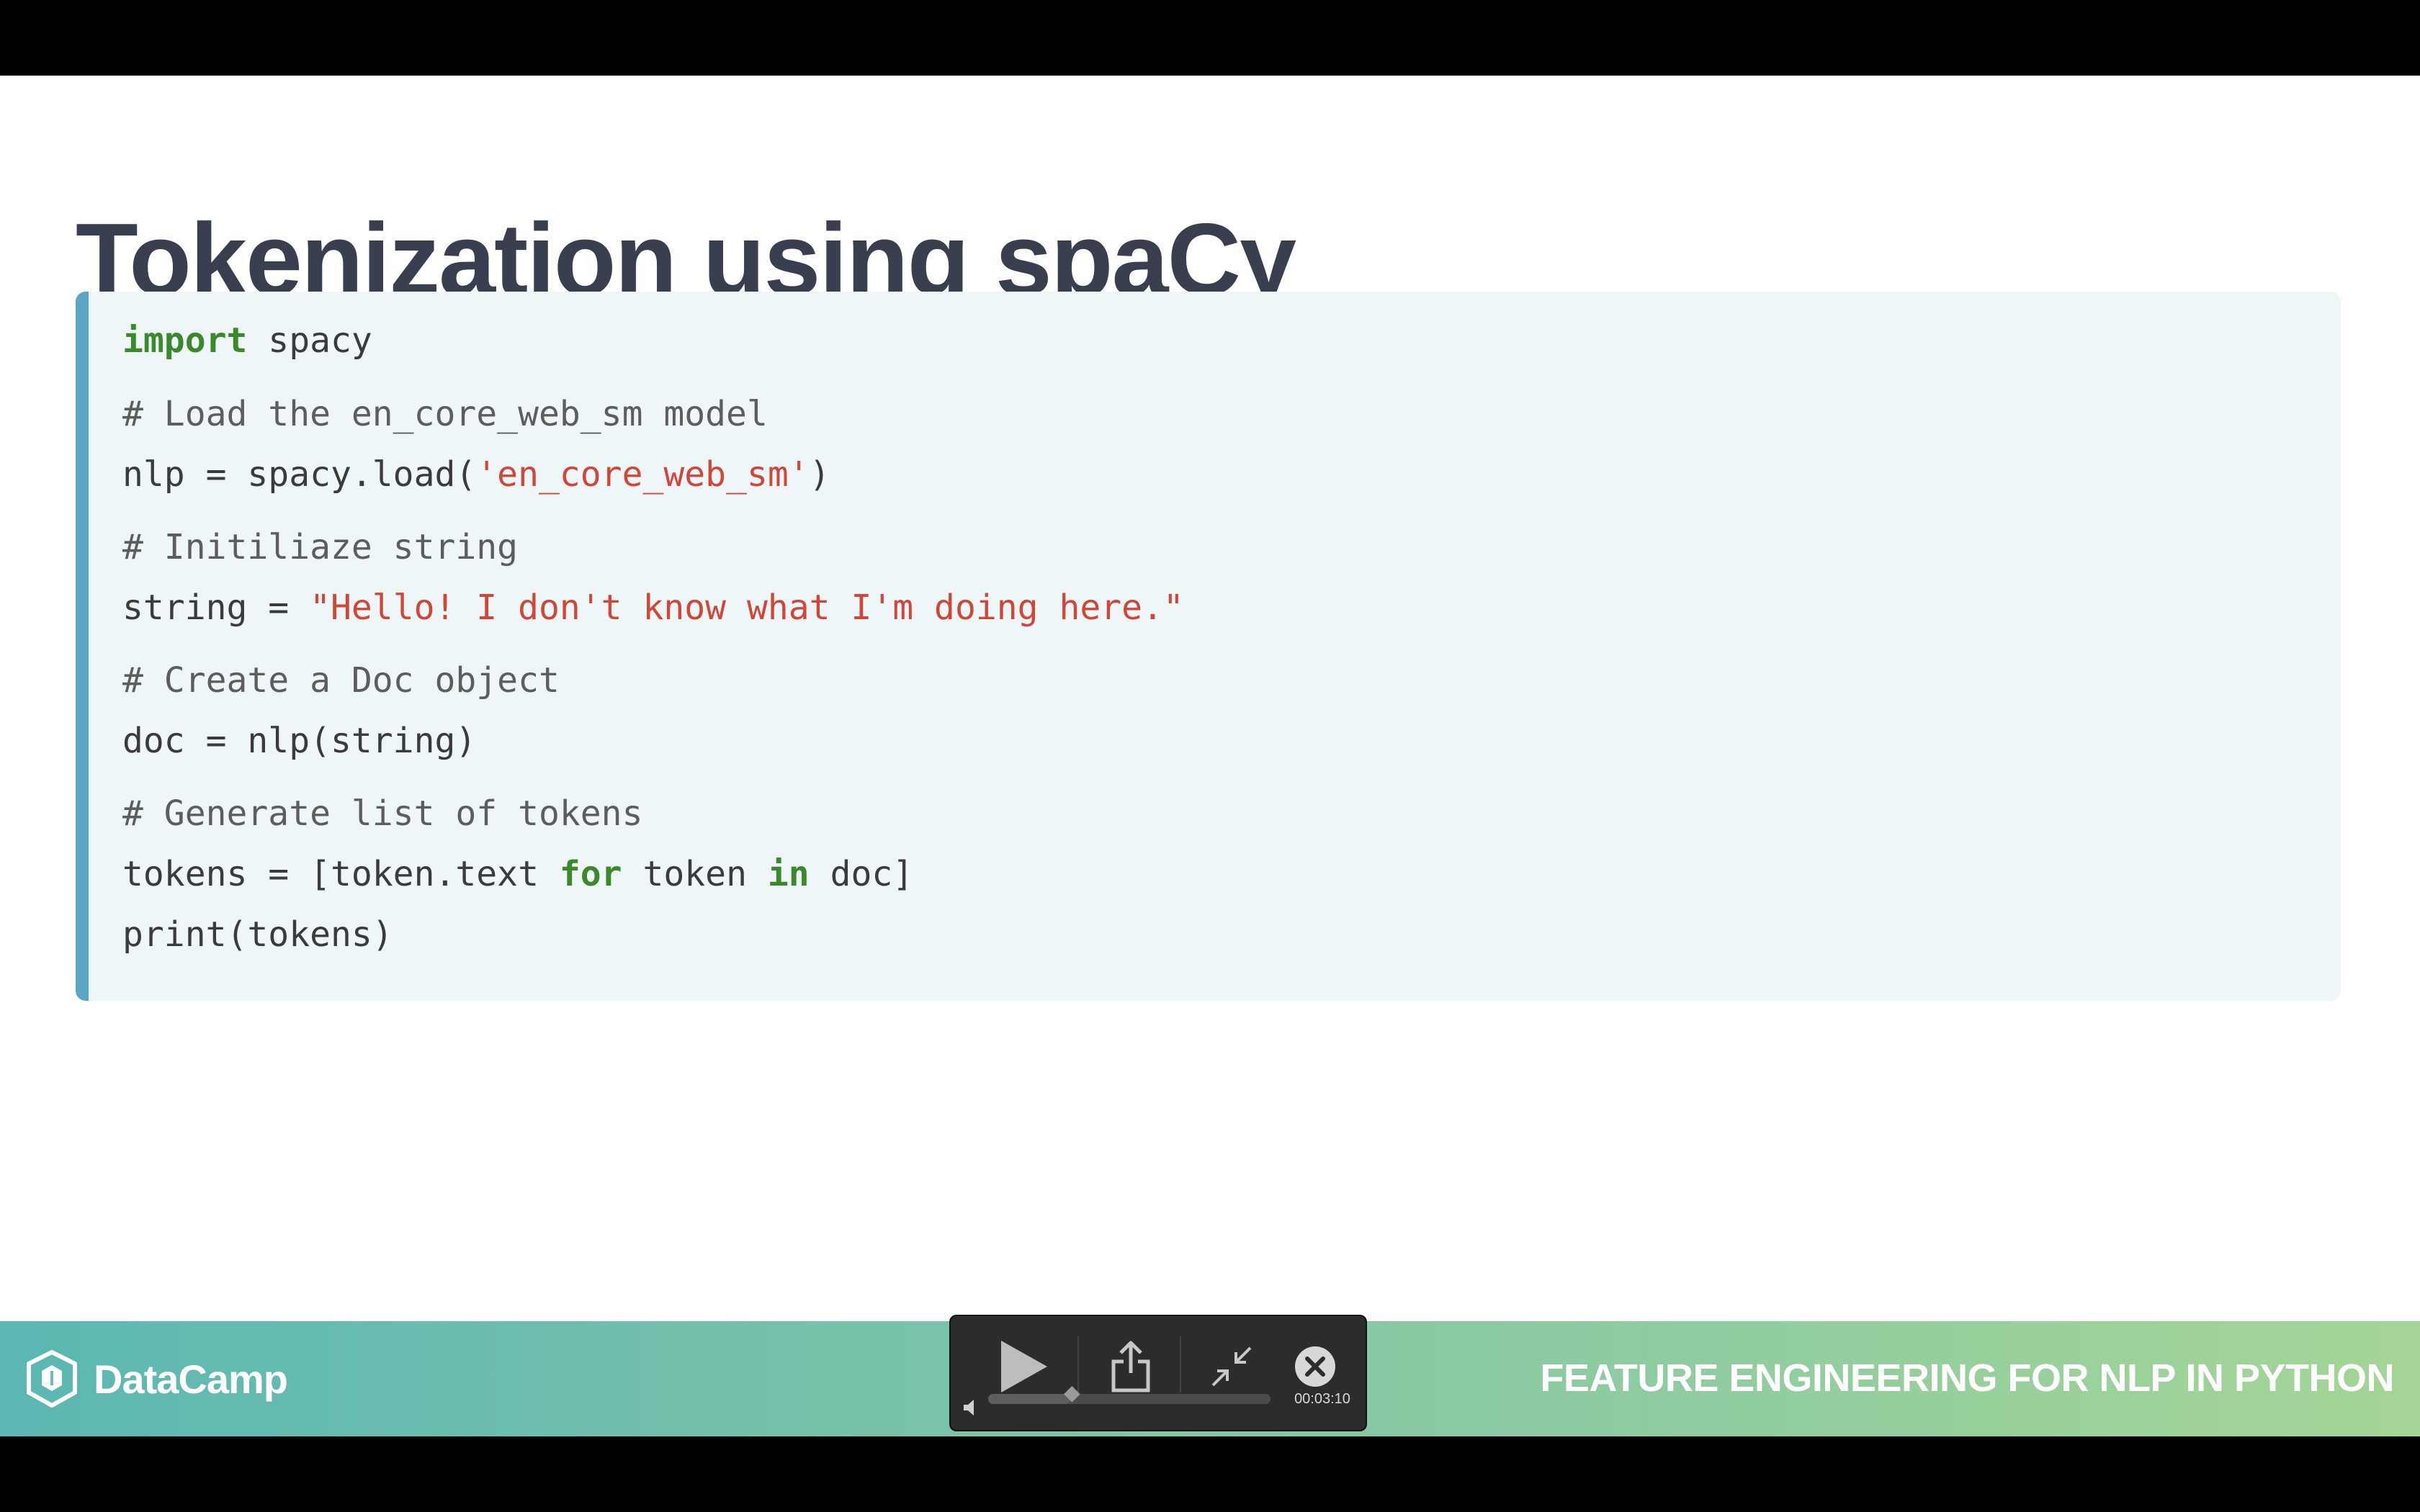 The height and width of the screenshot is (1512, 2420). I want to click on close-button, so click(1315, 1366).